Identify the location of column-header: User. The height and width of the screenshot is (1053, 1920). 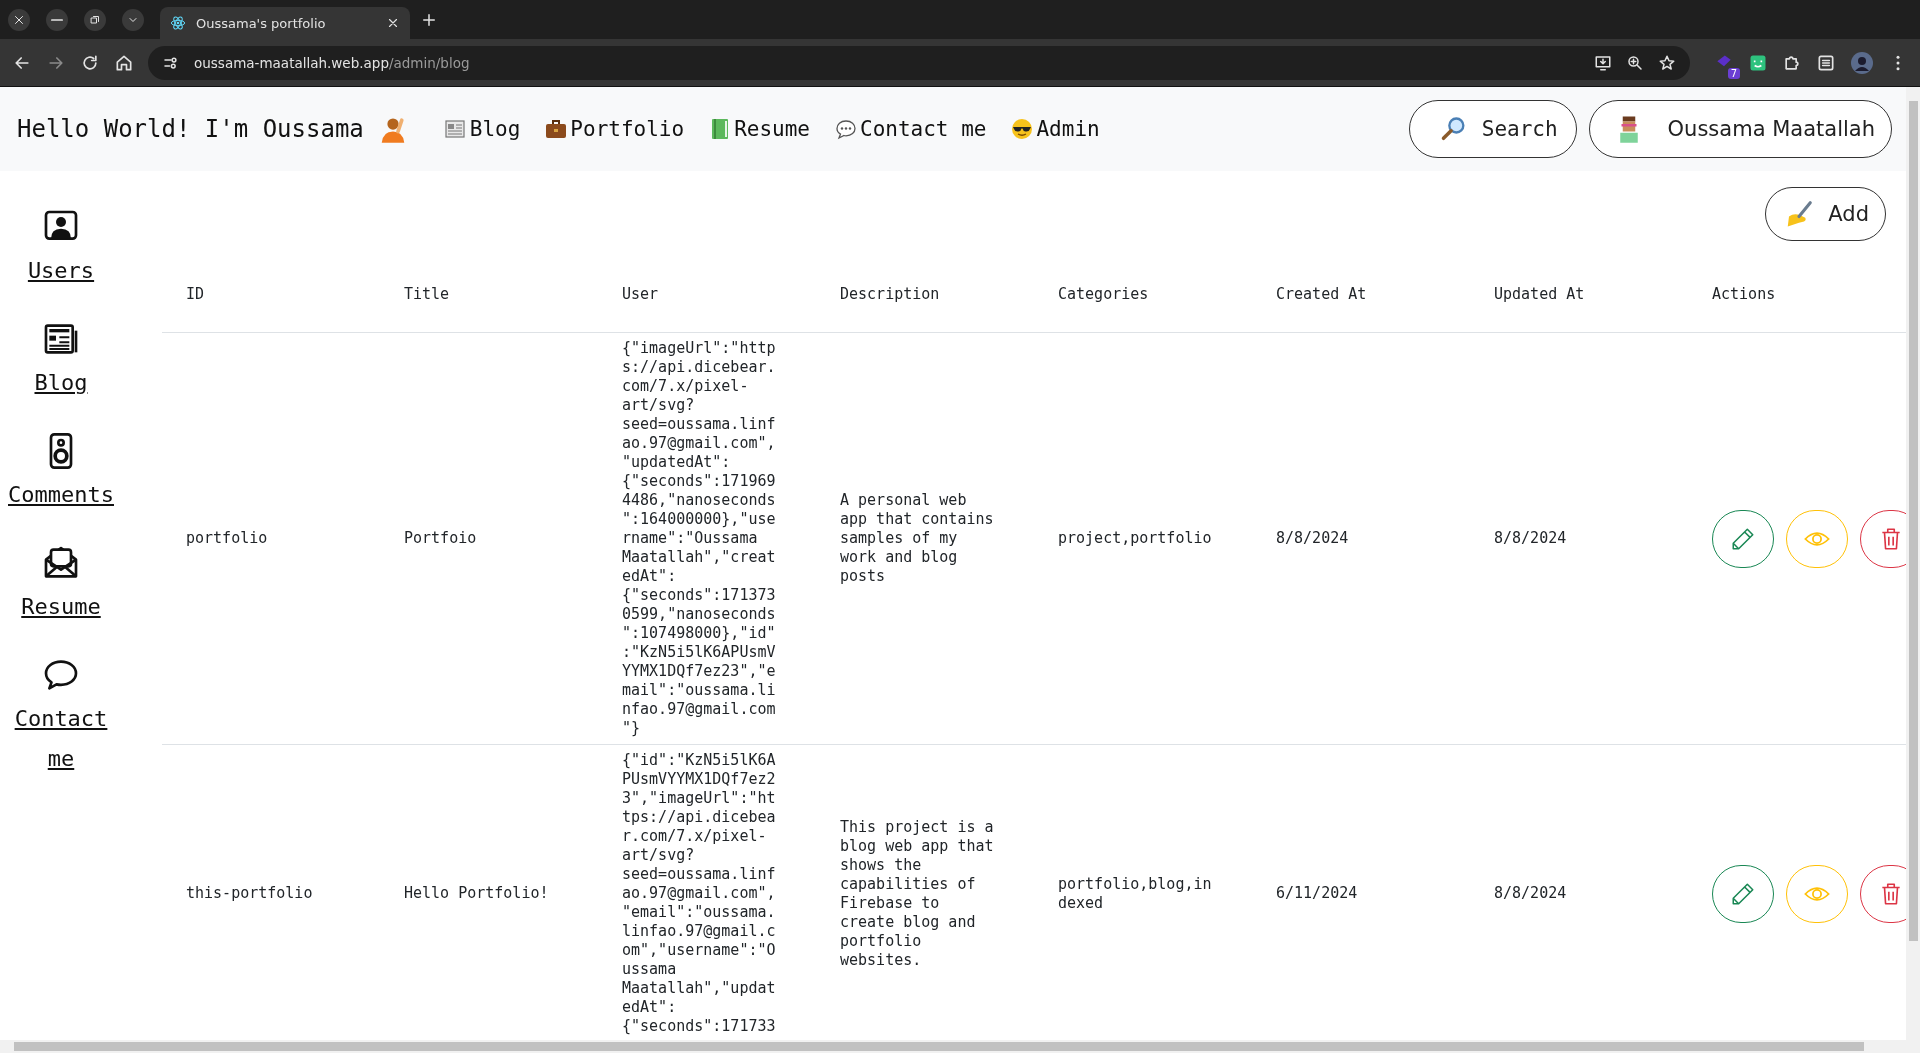
(707, 287).